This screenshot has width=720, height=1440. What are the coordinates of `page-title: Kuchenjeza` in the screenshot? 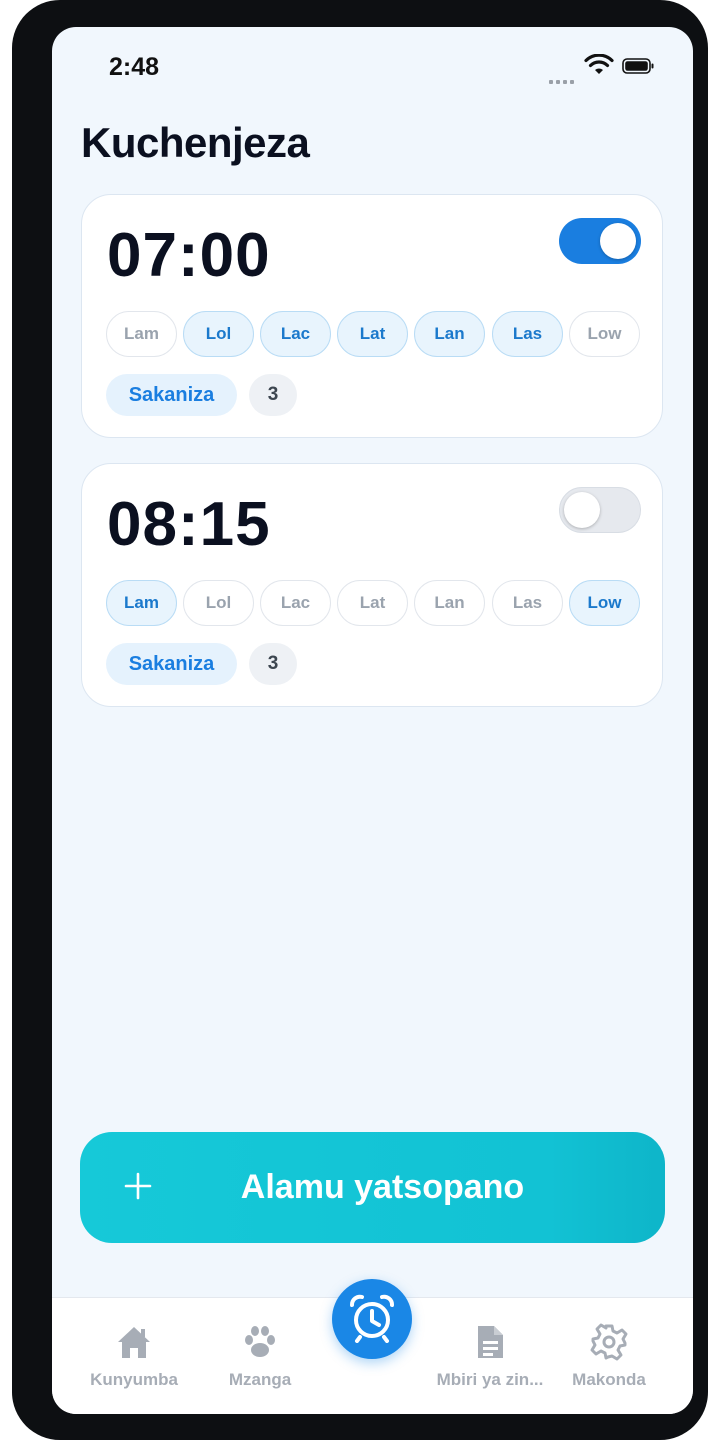 It's located at (195, 142).